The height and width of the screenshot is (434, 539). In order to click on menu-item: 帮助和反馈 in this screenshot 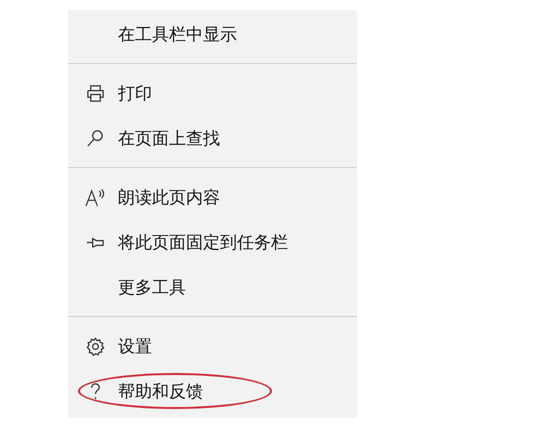, I will do `click(160, 391)`.